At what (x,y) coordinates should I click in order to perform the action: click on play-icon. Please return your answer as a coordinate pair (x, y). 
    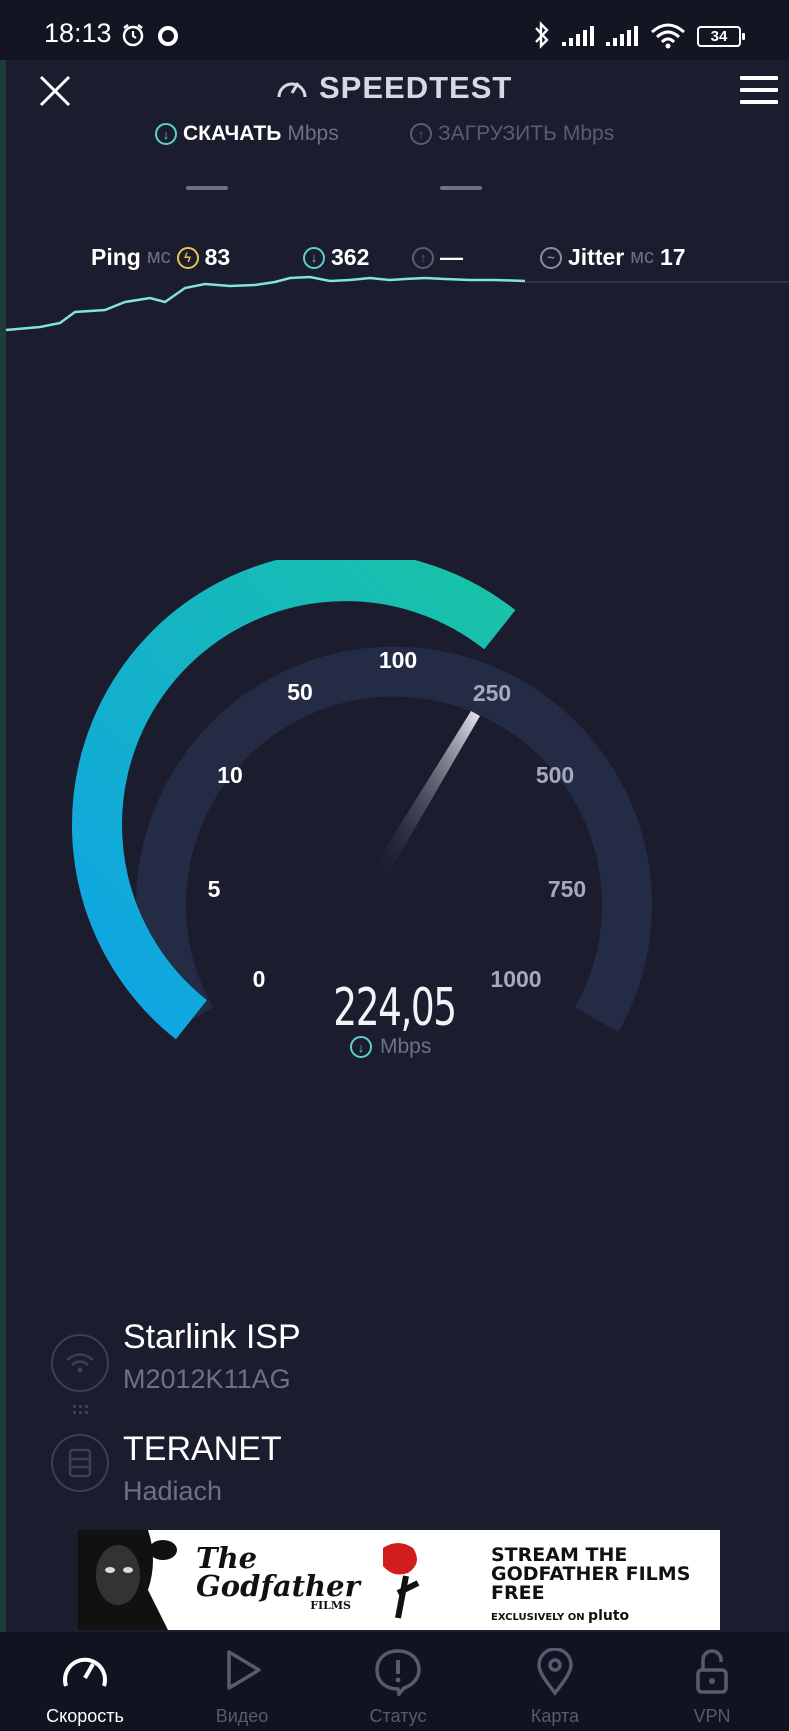
    Looking at the image, I should click on (244, 1670).